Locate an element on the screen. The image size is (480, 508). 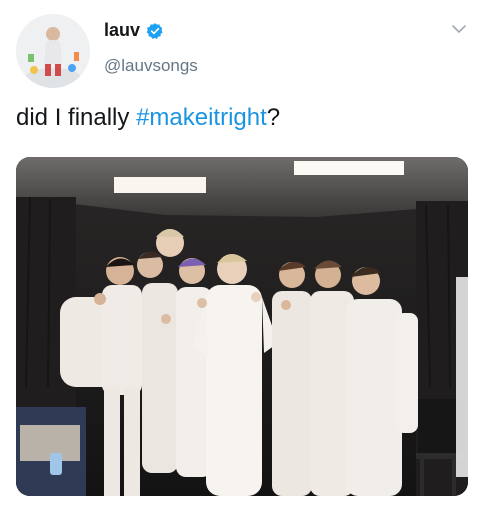
display-name: lauv is located at coordinates (122, 30).